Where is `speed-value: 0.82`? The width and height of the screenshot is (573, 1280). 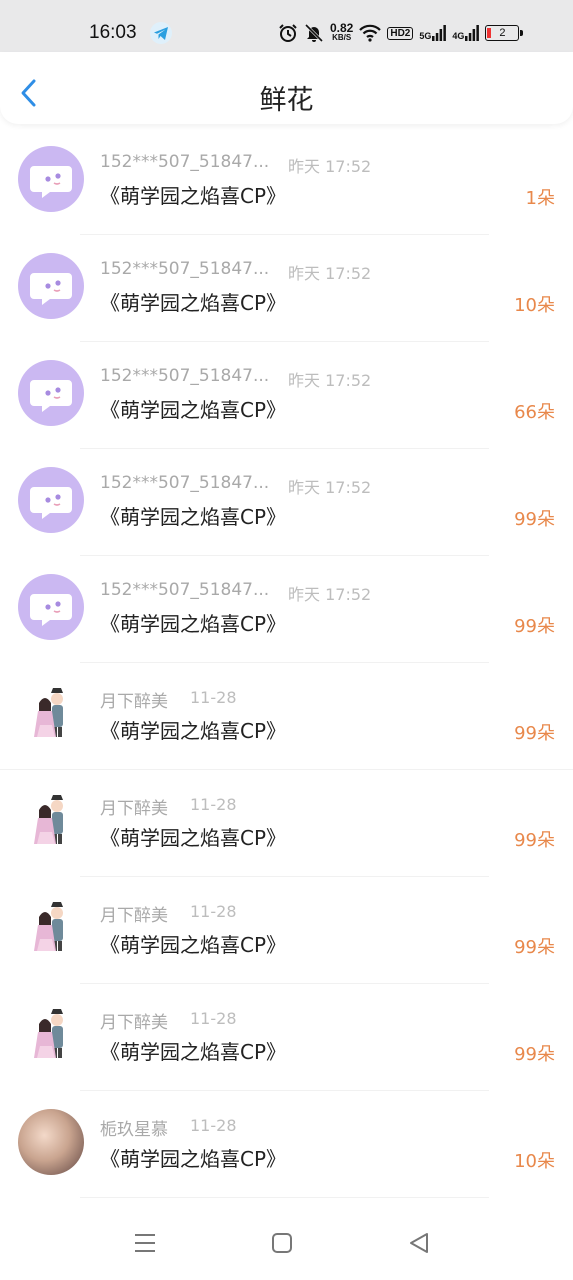 speed-value: 0.82 is located at coordinates (342, 28).